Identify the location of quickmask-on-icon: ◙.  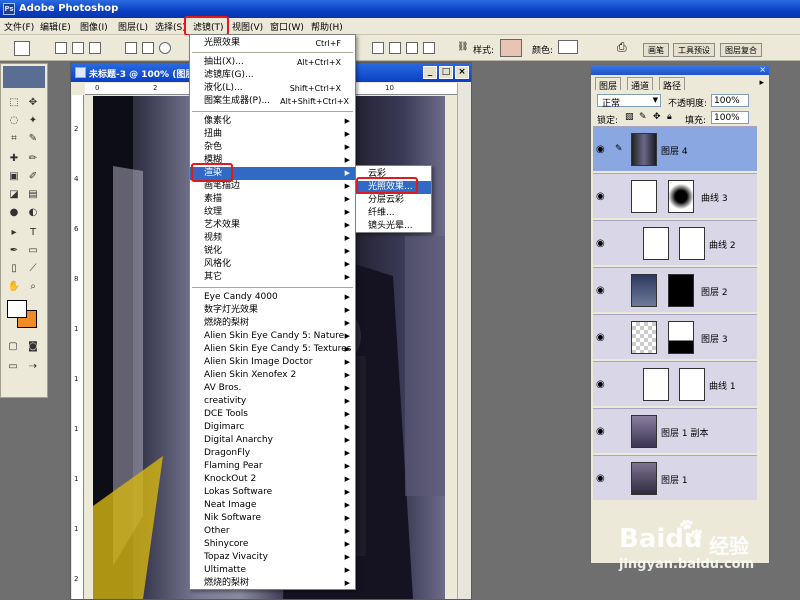
(33, 347).